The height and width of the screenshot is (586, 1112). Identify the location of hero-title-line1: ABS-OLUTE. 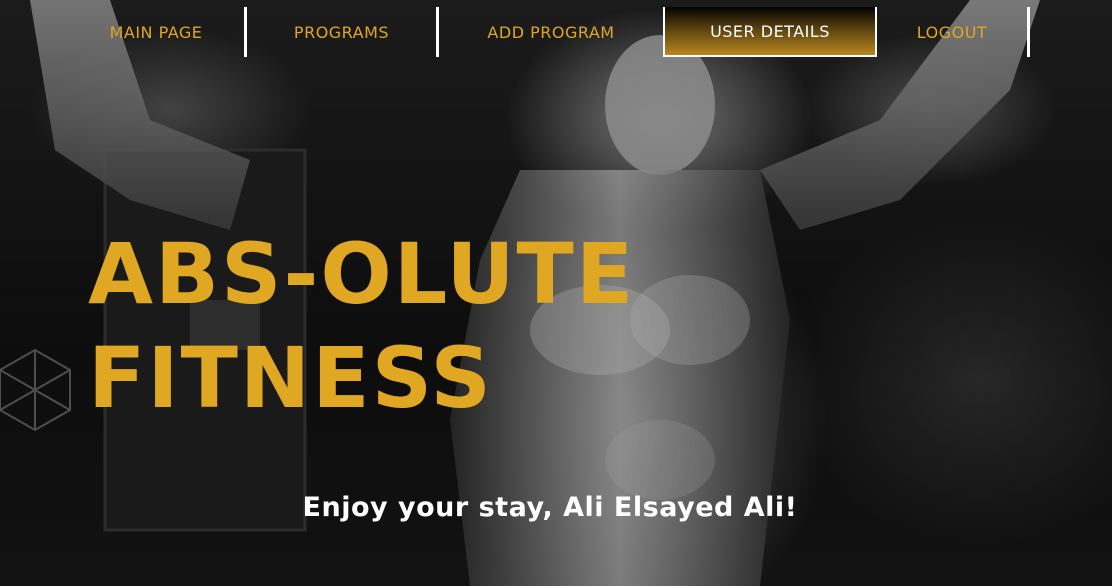
(362, 274).